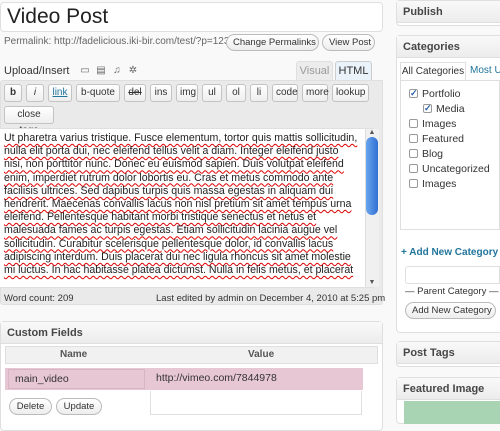 This screenshot has width=500, height=431. I want to click on category-item-blog: Blog, so click(426, 154).